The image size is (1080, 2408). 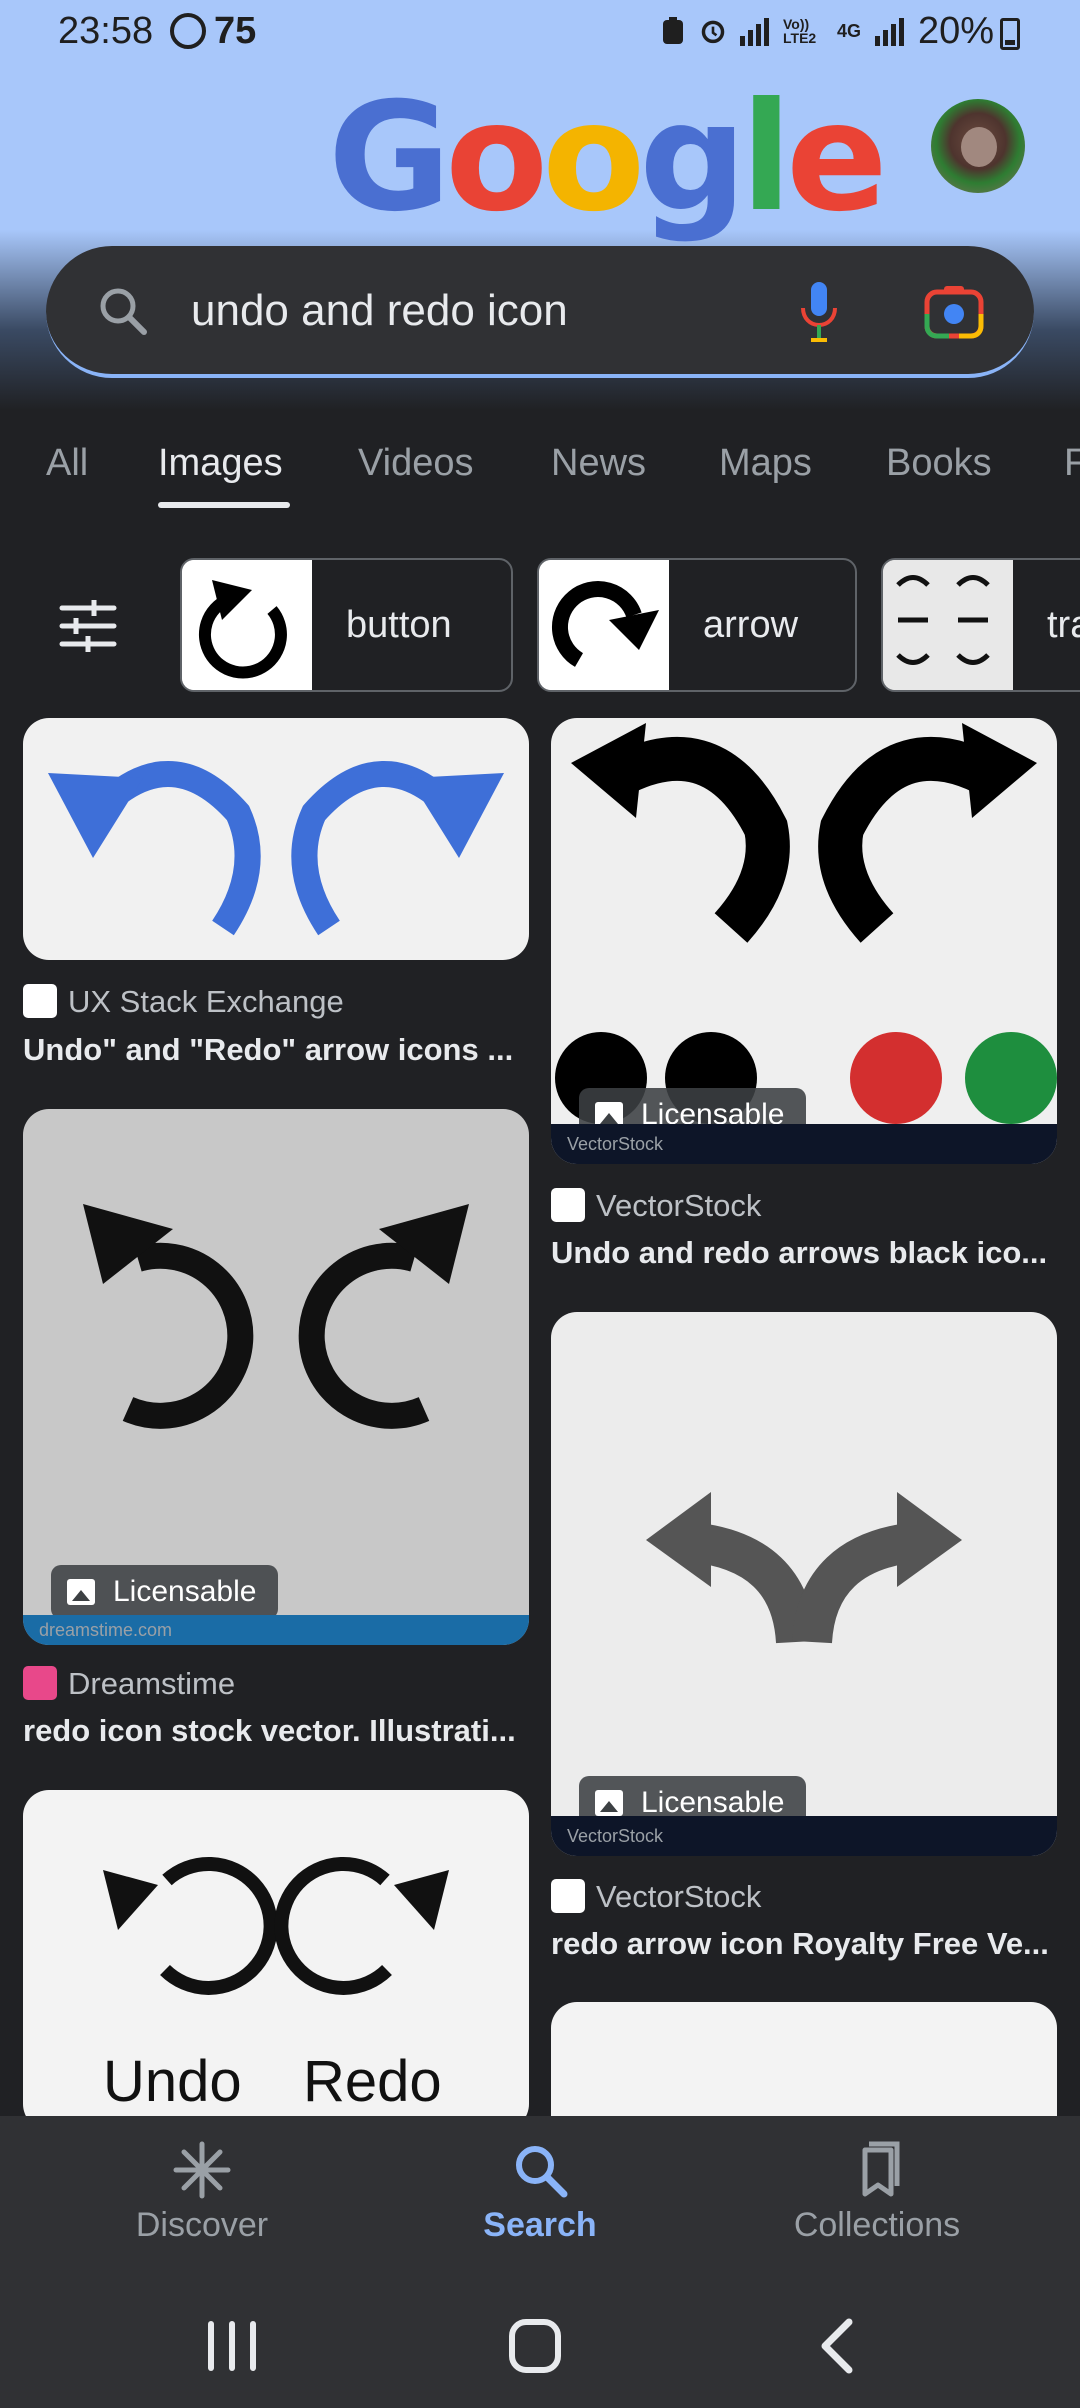 What do you see at coordinates (604, 625) in the screenshot?
I see `redo-thumbnail-icon` at bounding box center [604, 625].